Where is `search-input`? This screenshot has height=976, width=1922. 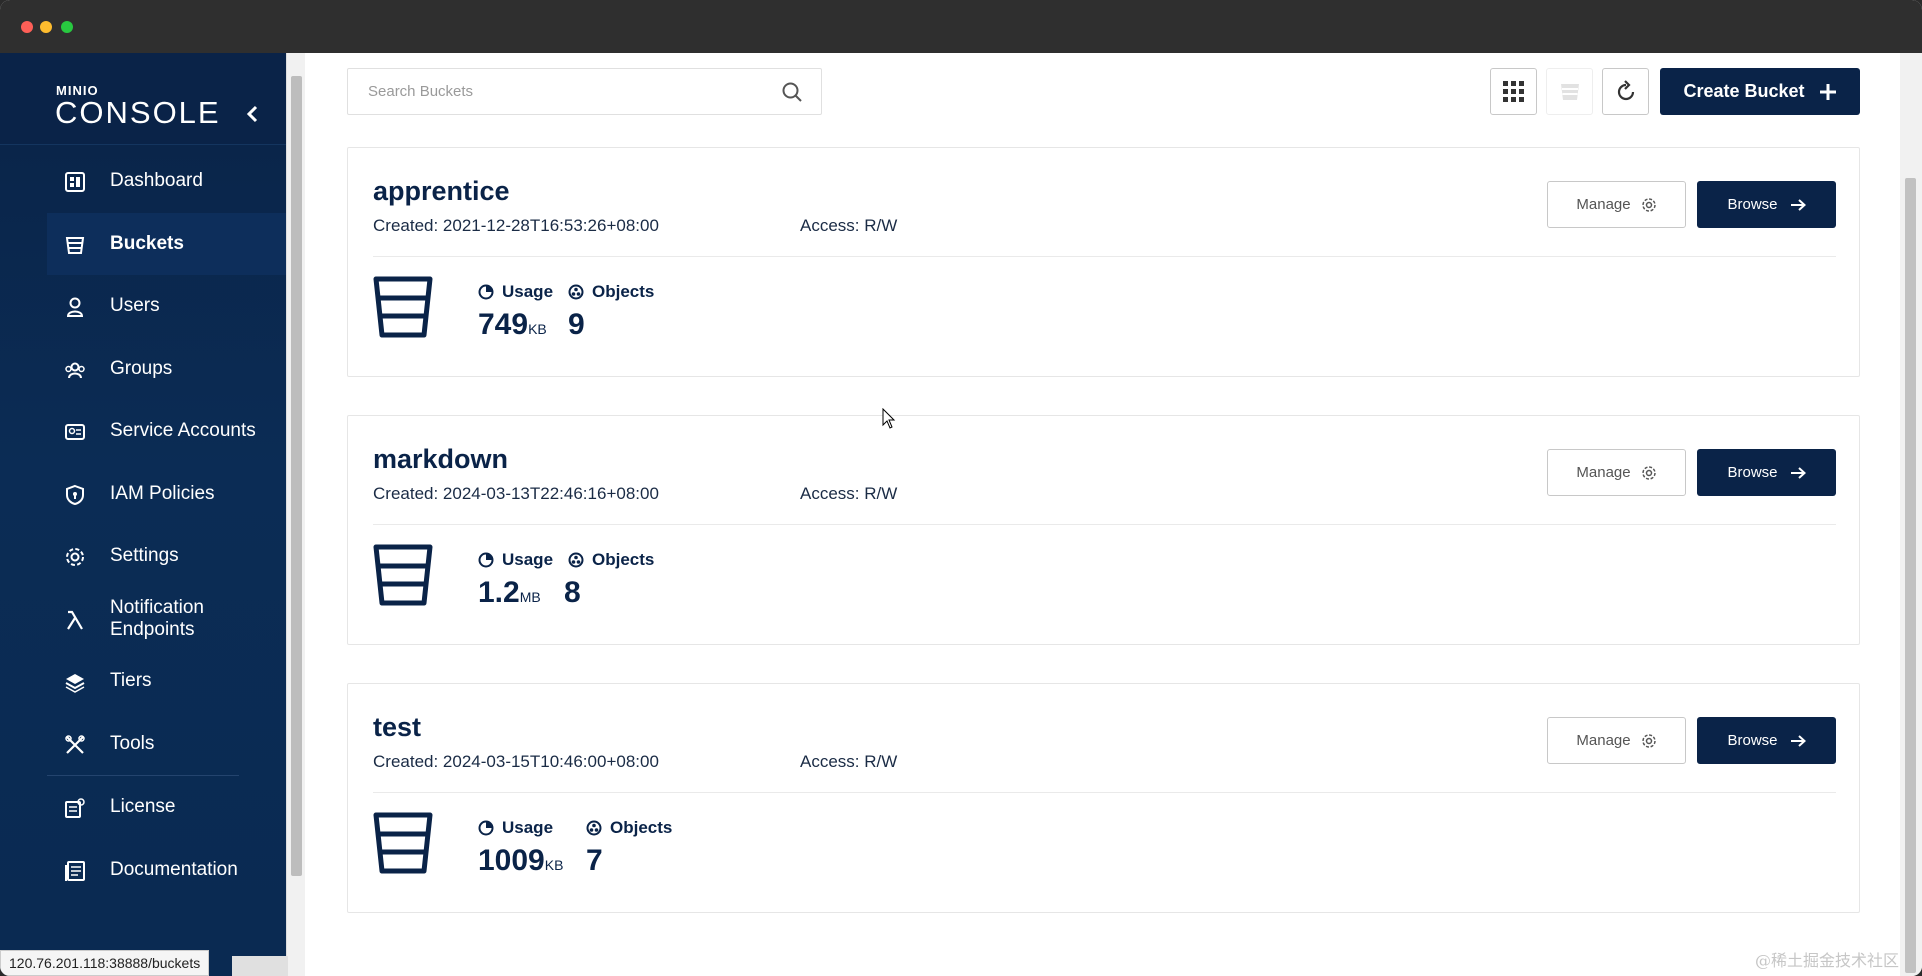
search-input is located at coordinates (558, 91).